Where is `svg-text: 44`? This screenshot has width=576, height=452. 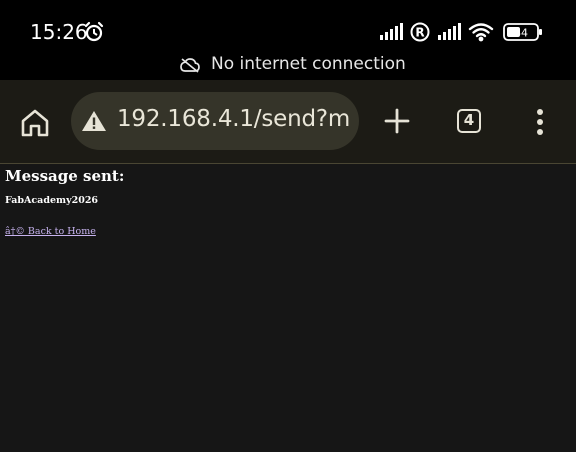 svg-text: 44 is located at coordinates (521, 33).